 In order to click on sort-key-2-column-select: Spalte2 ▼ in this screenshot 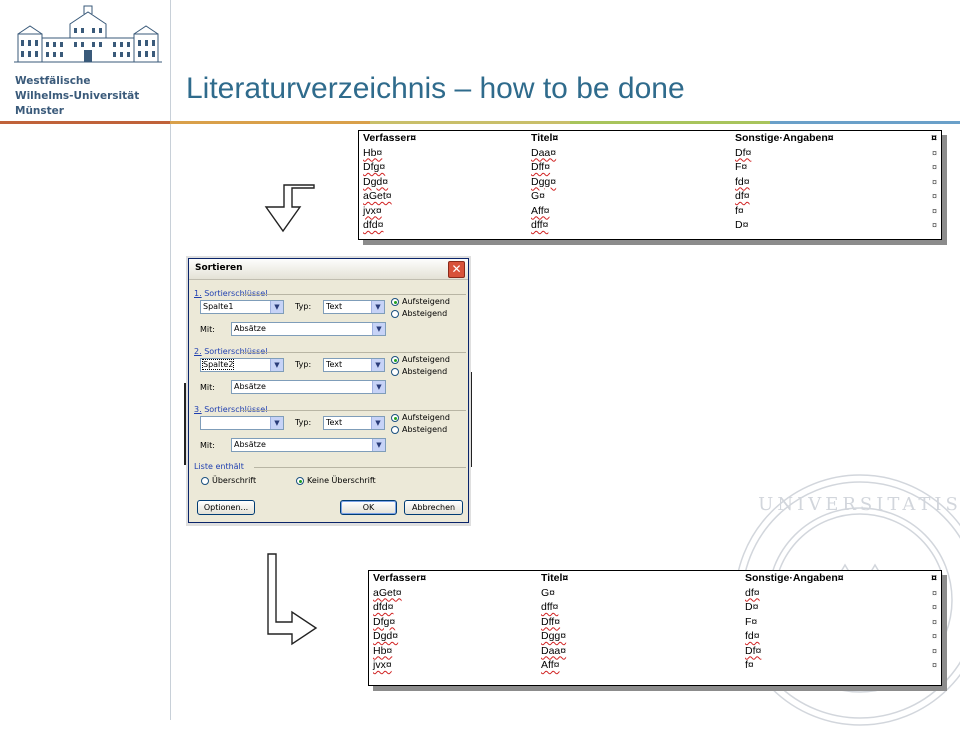, I will do `click(242, 365)`.